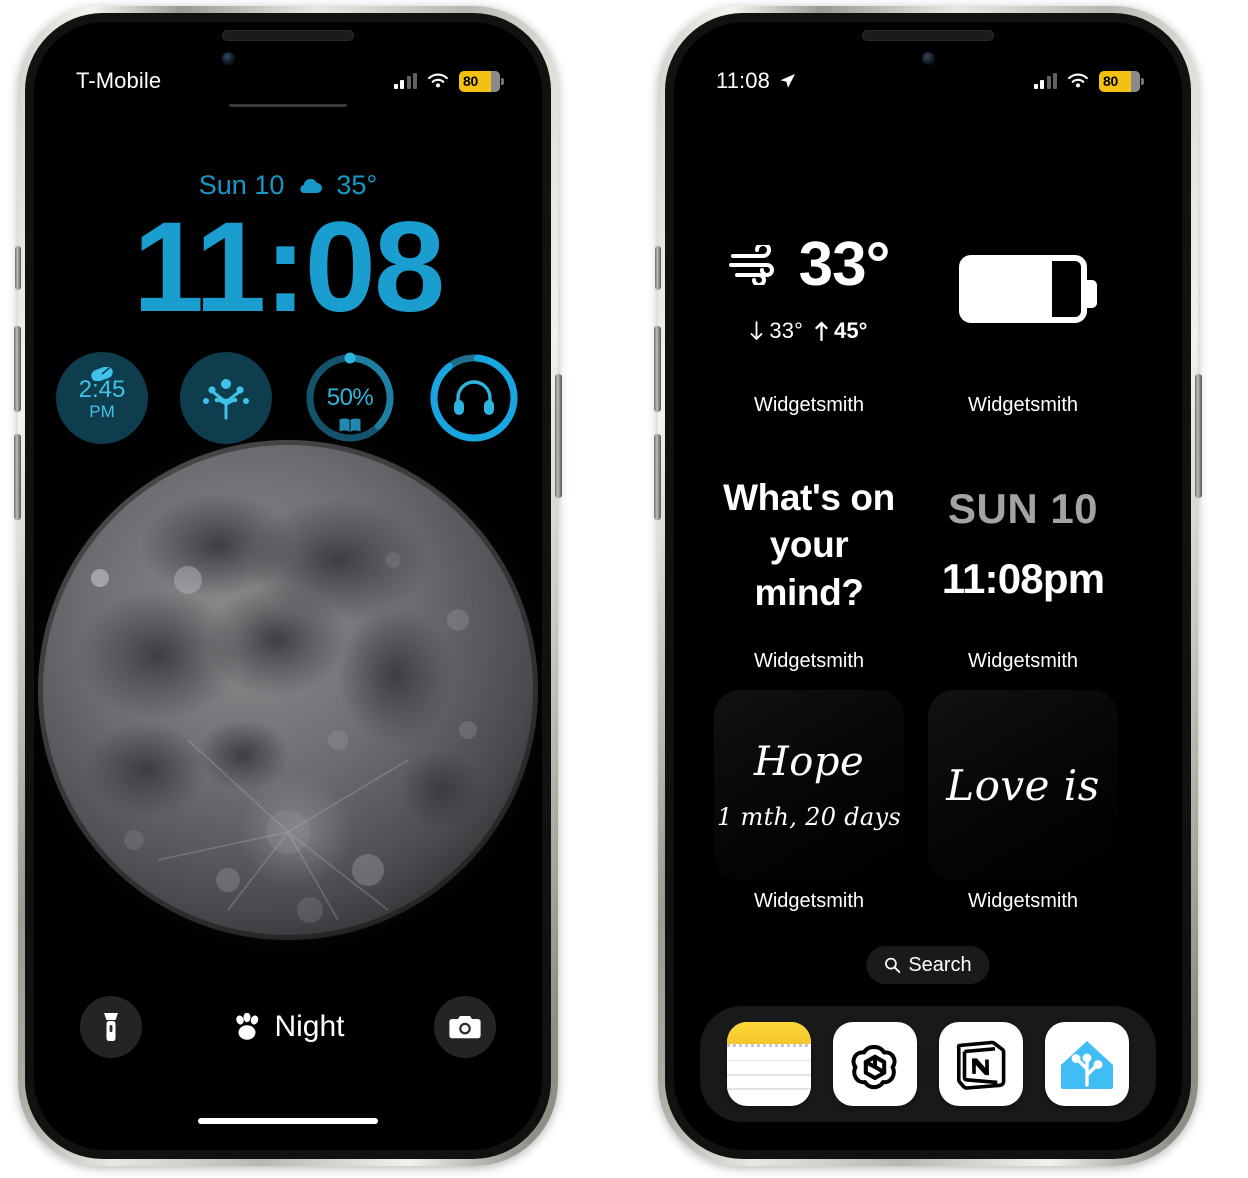 The image size is (1248, 1178). I want to click on volume-up-button-right, so click(657, 369).